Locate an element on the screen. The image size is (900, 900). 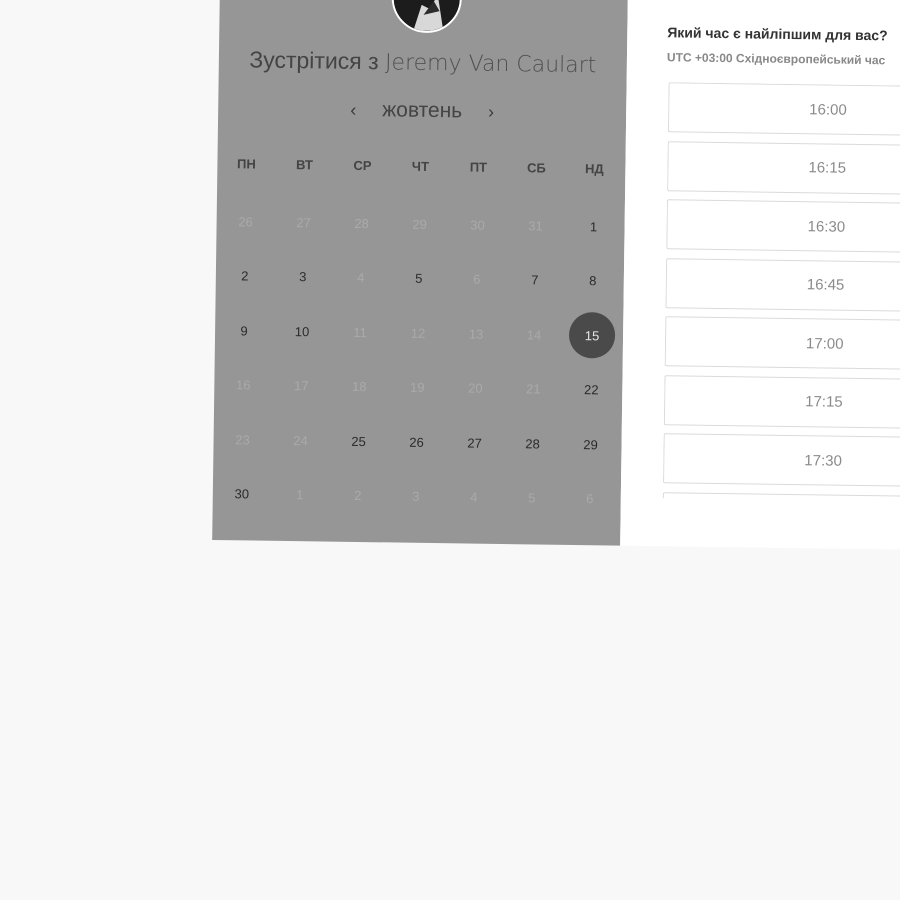
time-slot-button: 17:45 is located at coordinates (781, 497).